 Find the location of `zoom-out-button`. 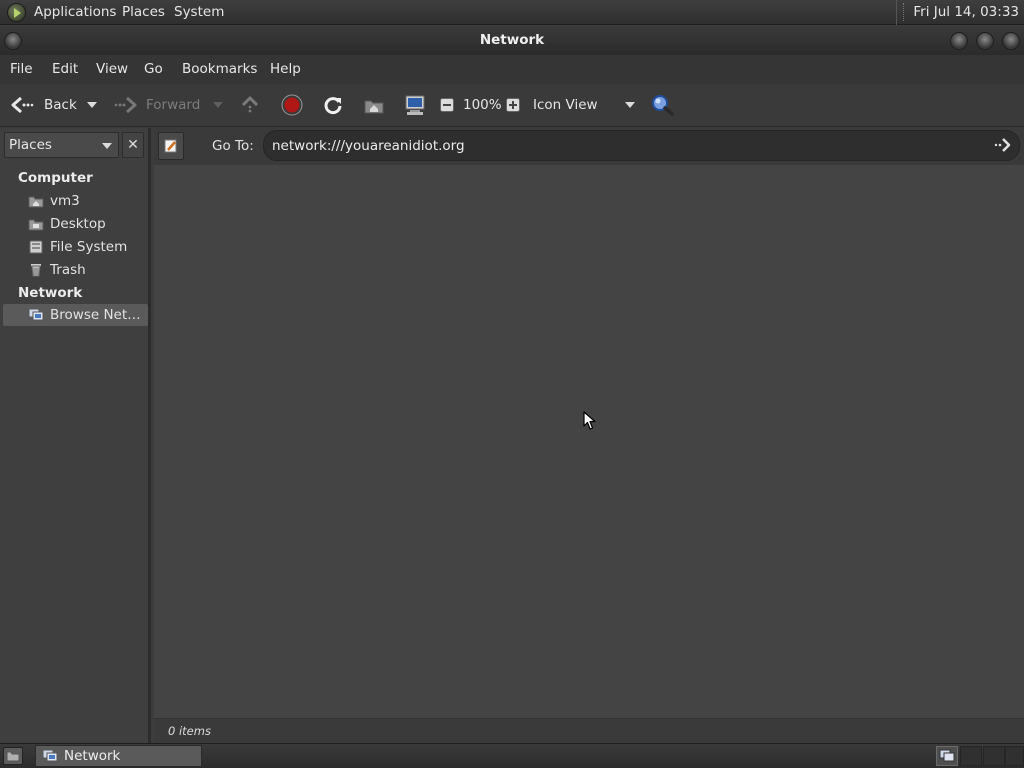

zoom-out-button is located at coordinates (447, 105).